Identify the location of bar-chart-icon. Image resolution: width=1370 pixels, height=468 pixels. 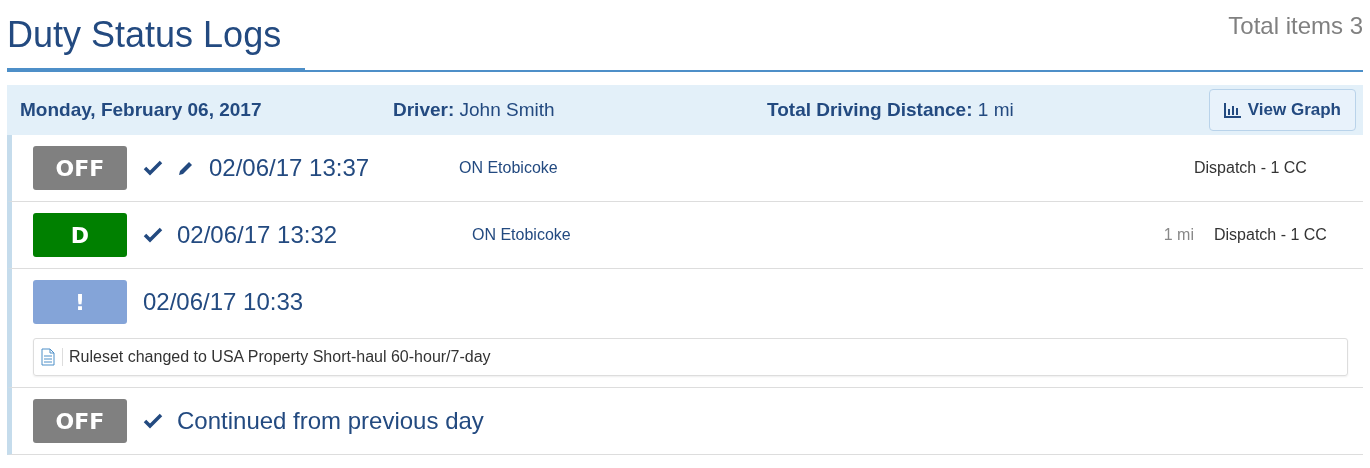
(1232, 110).